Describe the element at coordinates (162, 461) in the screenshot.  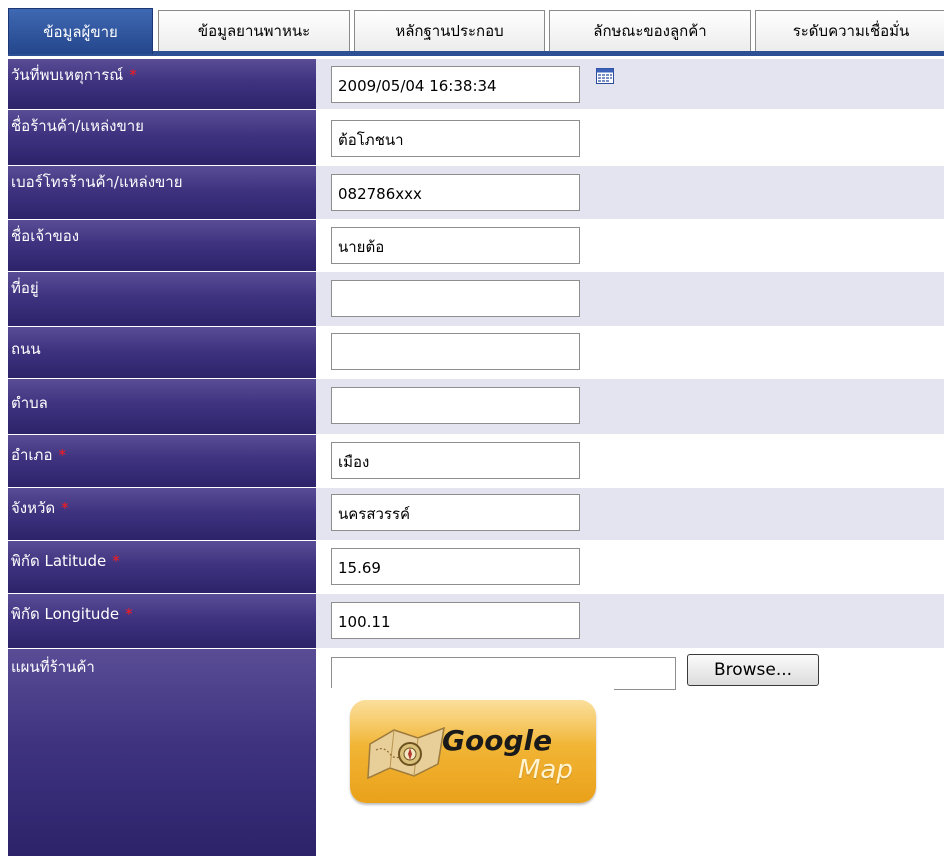
I see `label-cell: อำเภอ *` at that location.